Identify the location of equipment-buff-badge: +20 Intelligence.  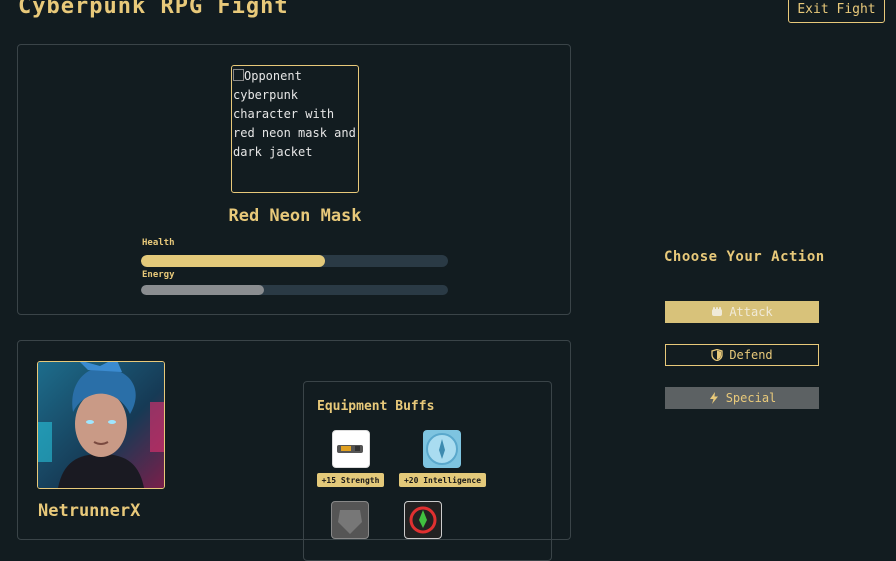
(442, 480).